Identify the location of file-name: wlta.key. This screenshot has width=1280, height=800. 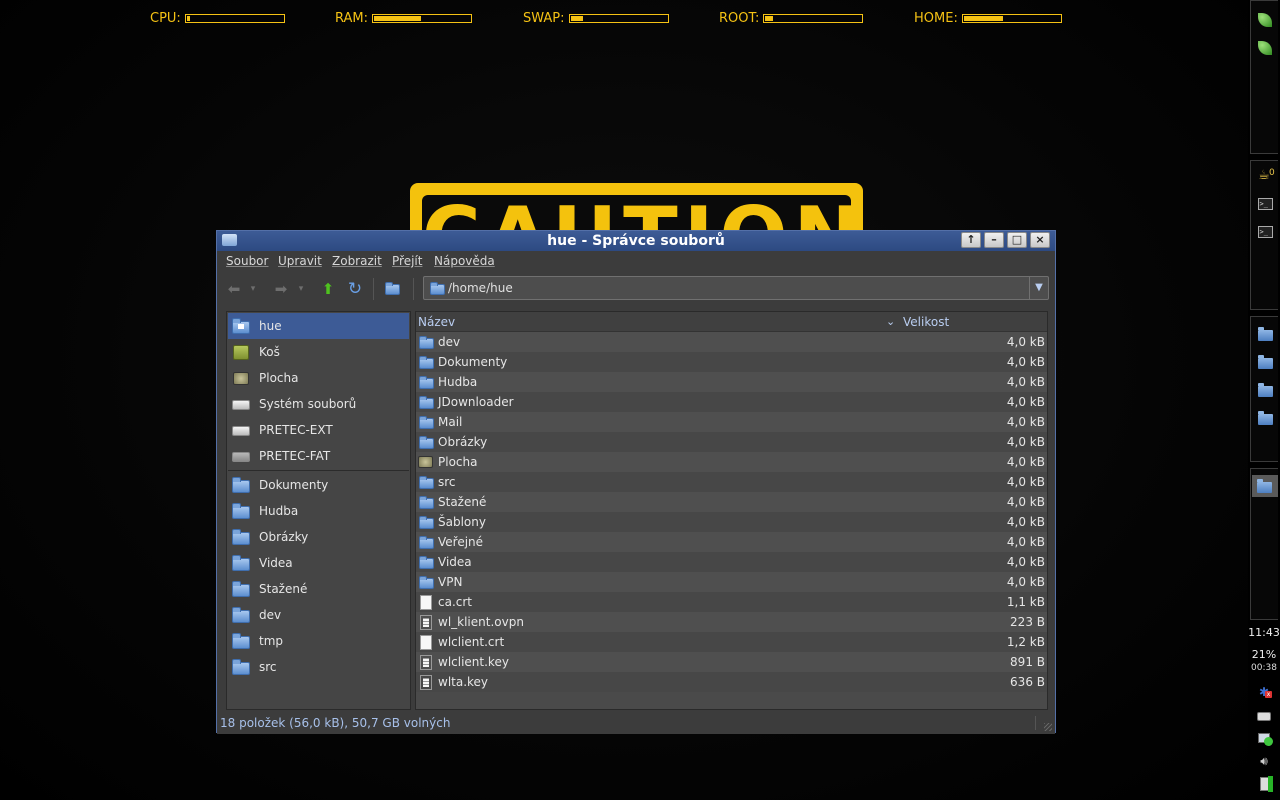
(463, 682).